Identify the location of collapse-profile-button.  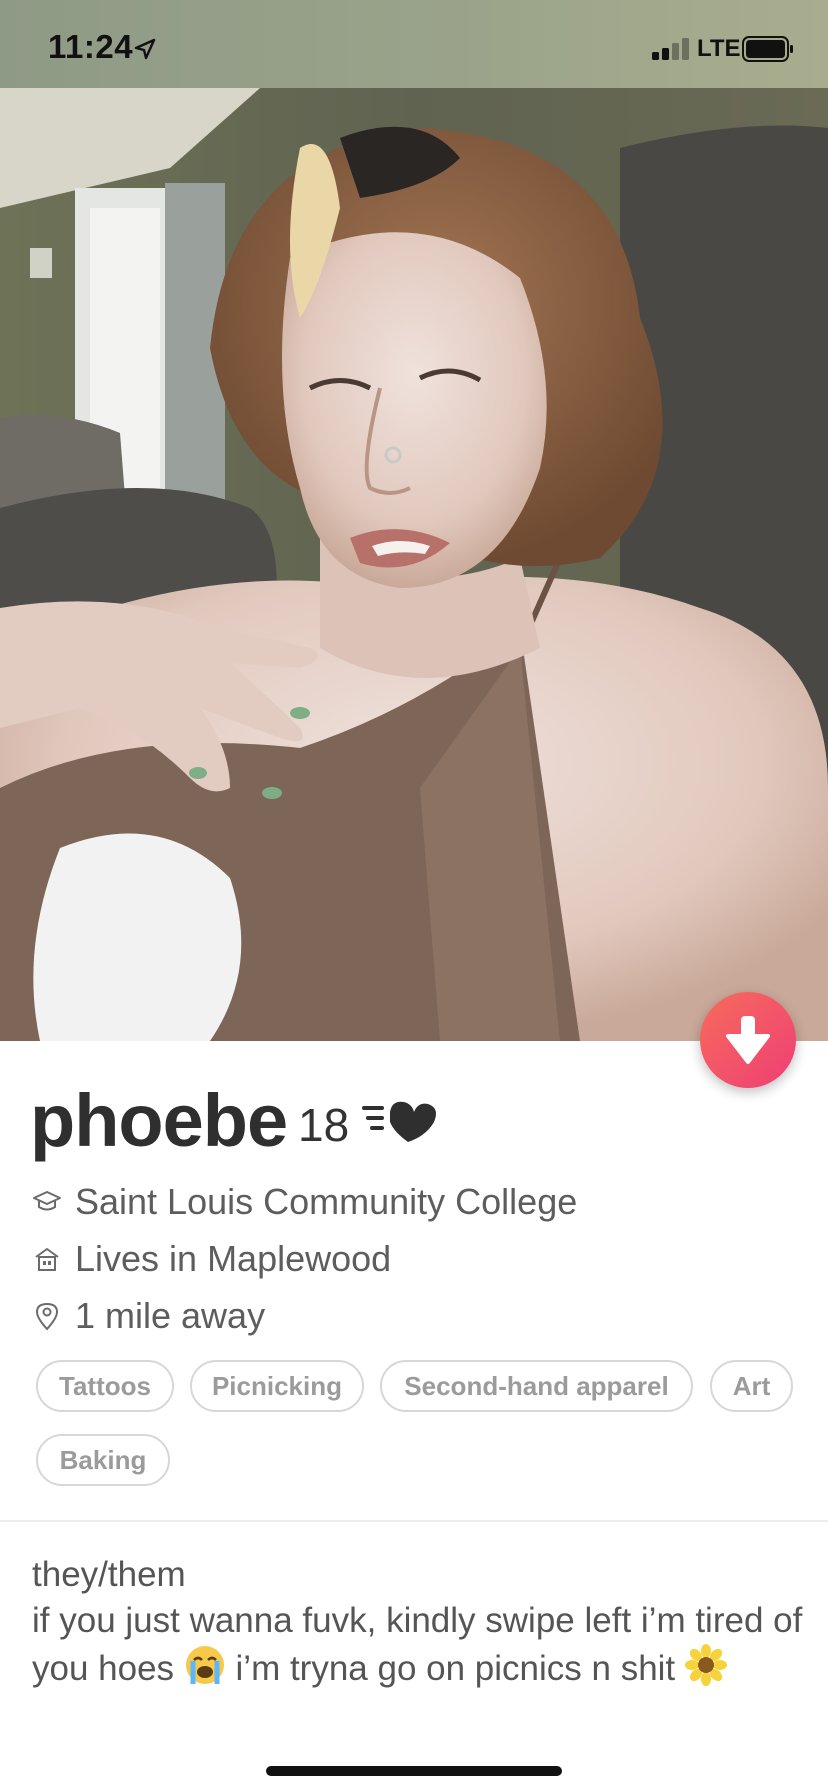
(748, 1040).